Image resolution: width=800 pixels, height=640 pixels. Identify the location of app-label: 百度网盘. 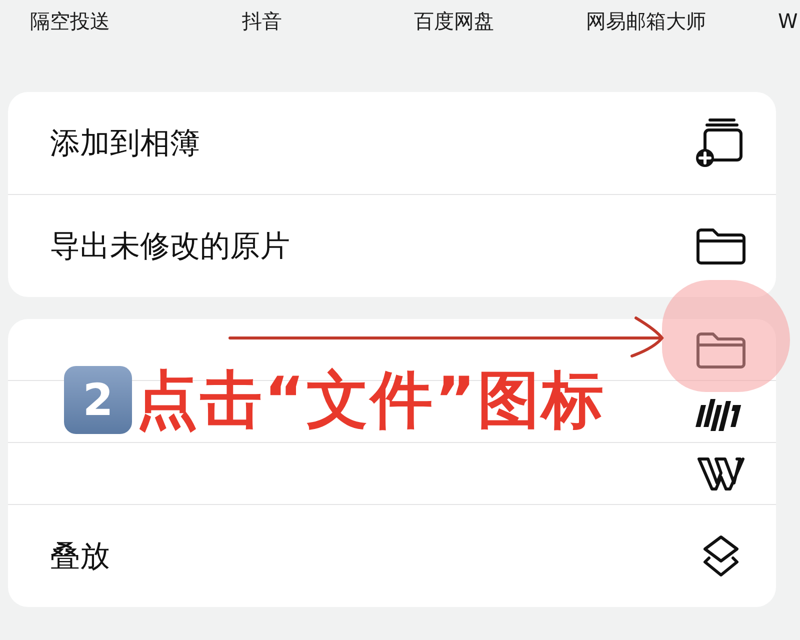
(454, 21).